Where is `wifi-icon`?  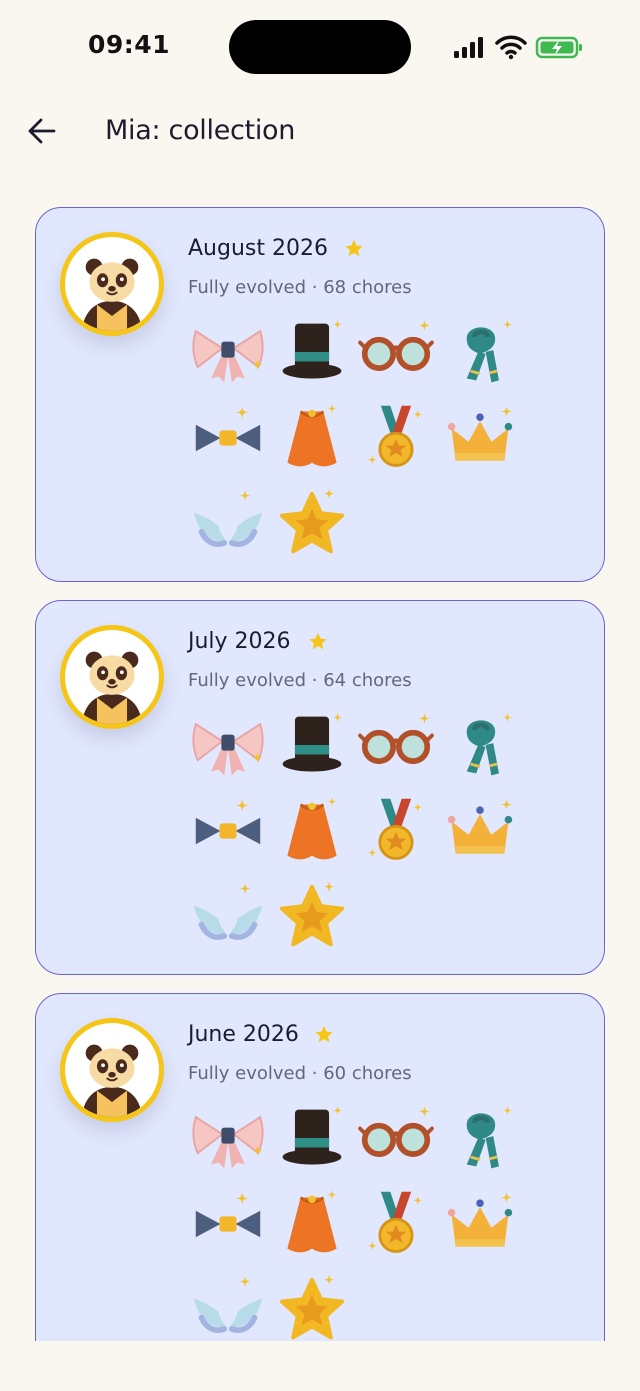 wifi-icon is located at coordinates (511, 47).